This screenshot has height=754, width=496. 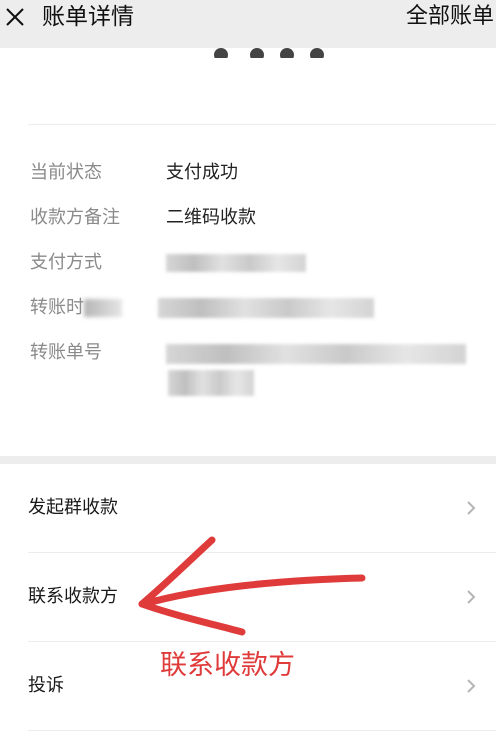 I want to click on action-label: 发起群收款, so click(x=73, y=507).